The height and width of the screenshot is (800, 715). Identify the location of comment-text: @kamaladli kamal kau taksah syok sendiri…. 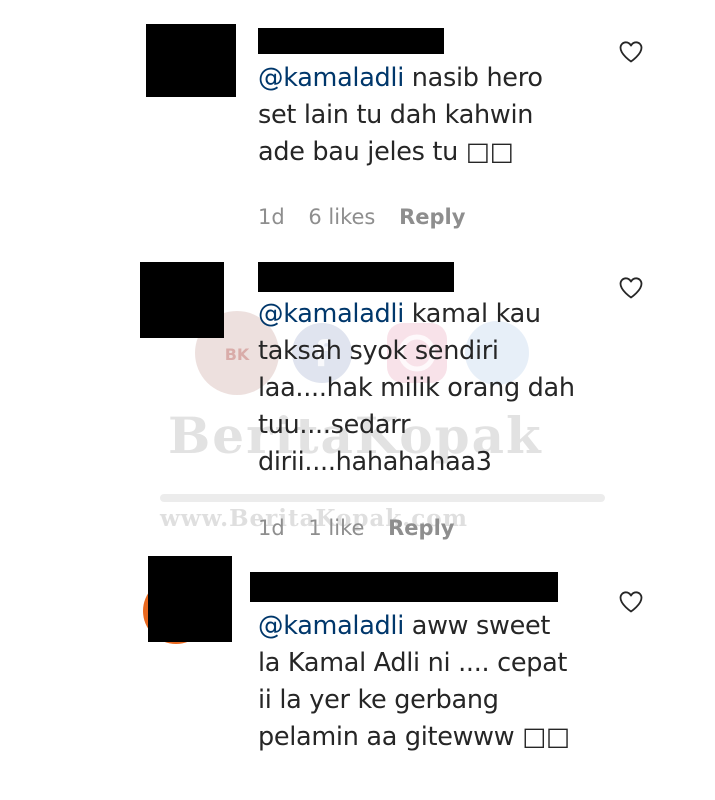
(416, 388).